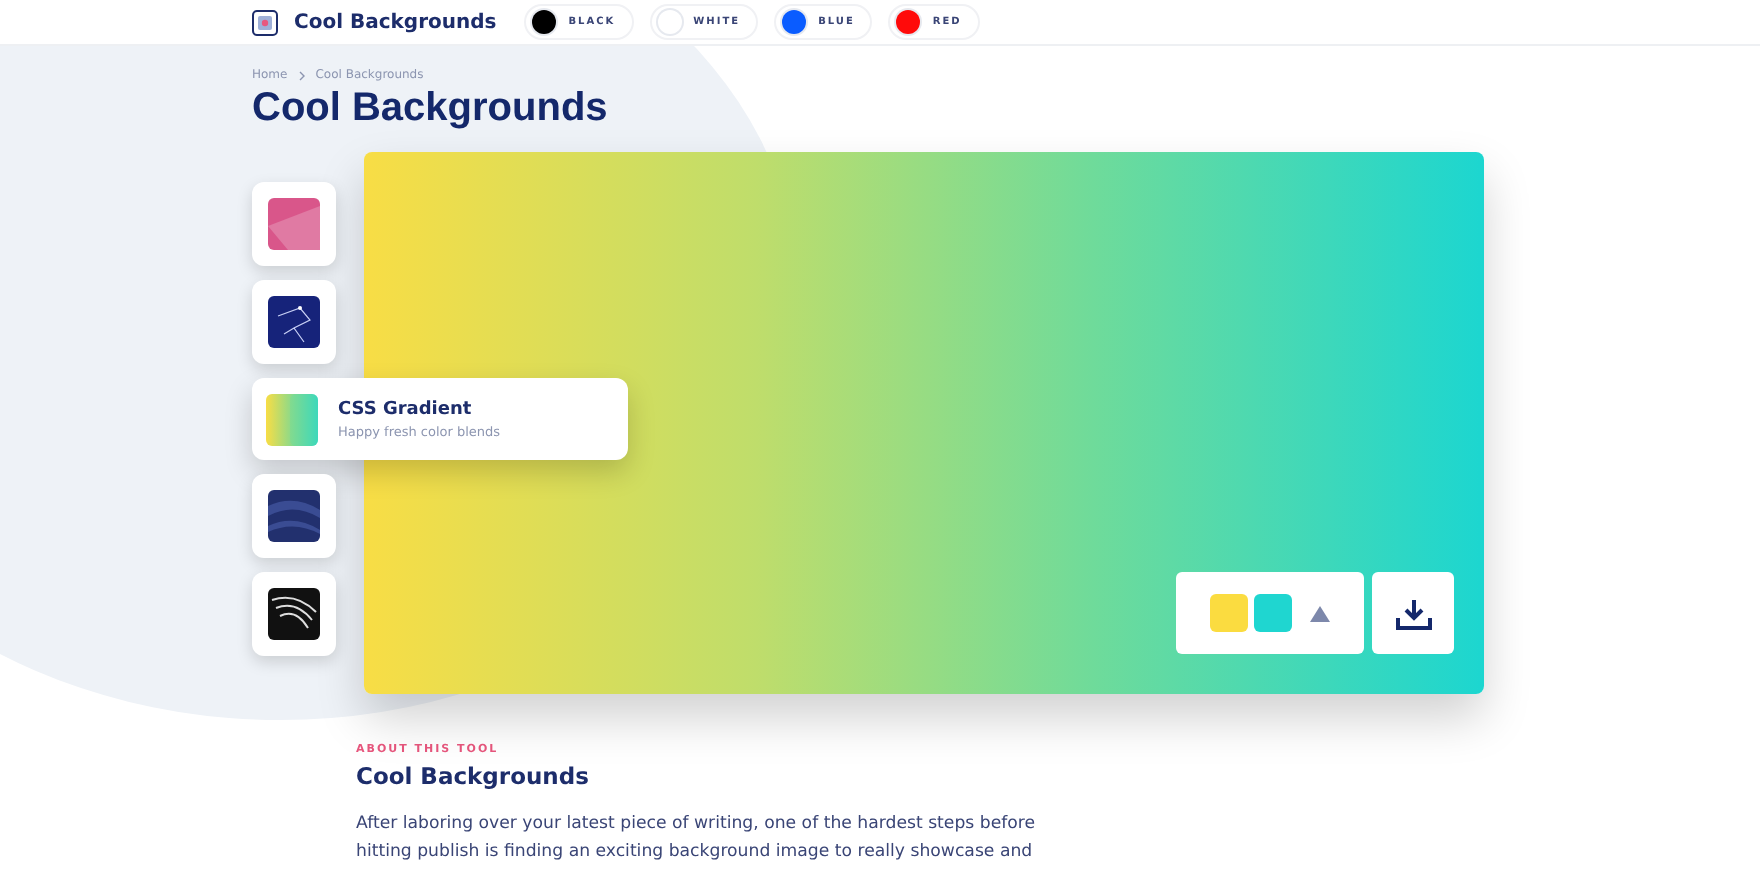 The height and width of the screenshot is (870, 1760). I want to click on download-icon, so click(1413, 613).